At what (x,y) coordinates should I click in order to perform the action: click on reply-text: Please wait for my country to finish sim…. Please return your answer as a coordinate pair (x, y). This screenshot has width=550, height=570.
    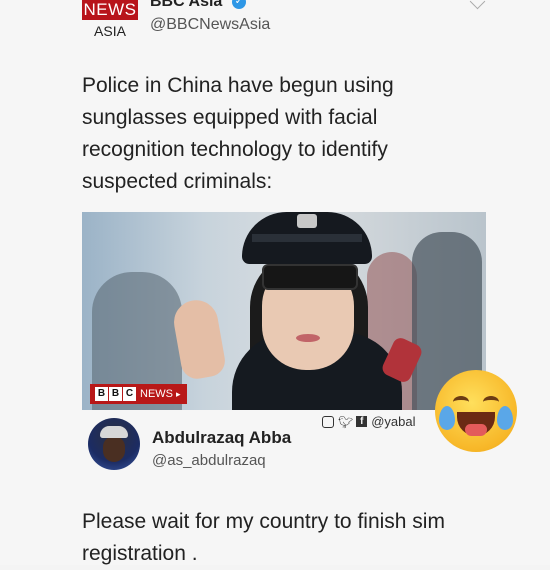
    Looking at the image, I should click on (263, 537).